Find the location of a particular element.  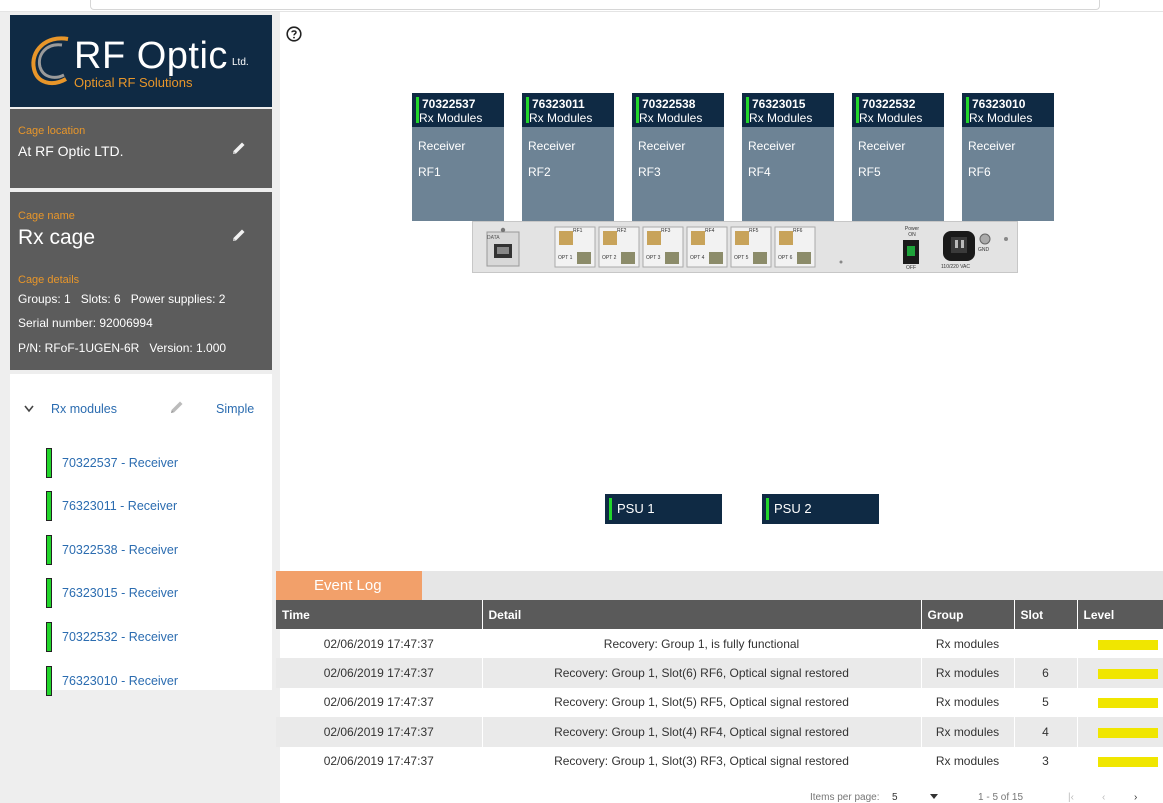

tab-event-log: Event Log is located at coordinates (349, 585).